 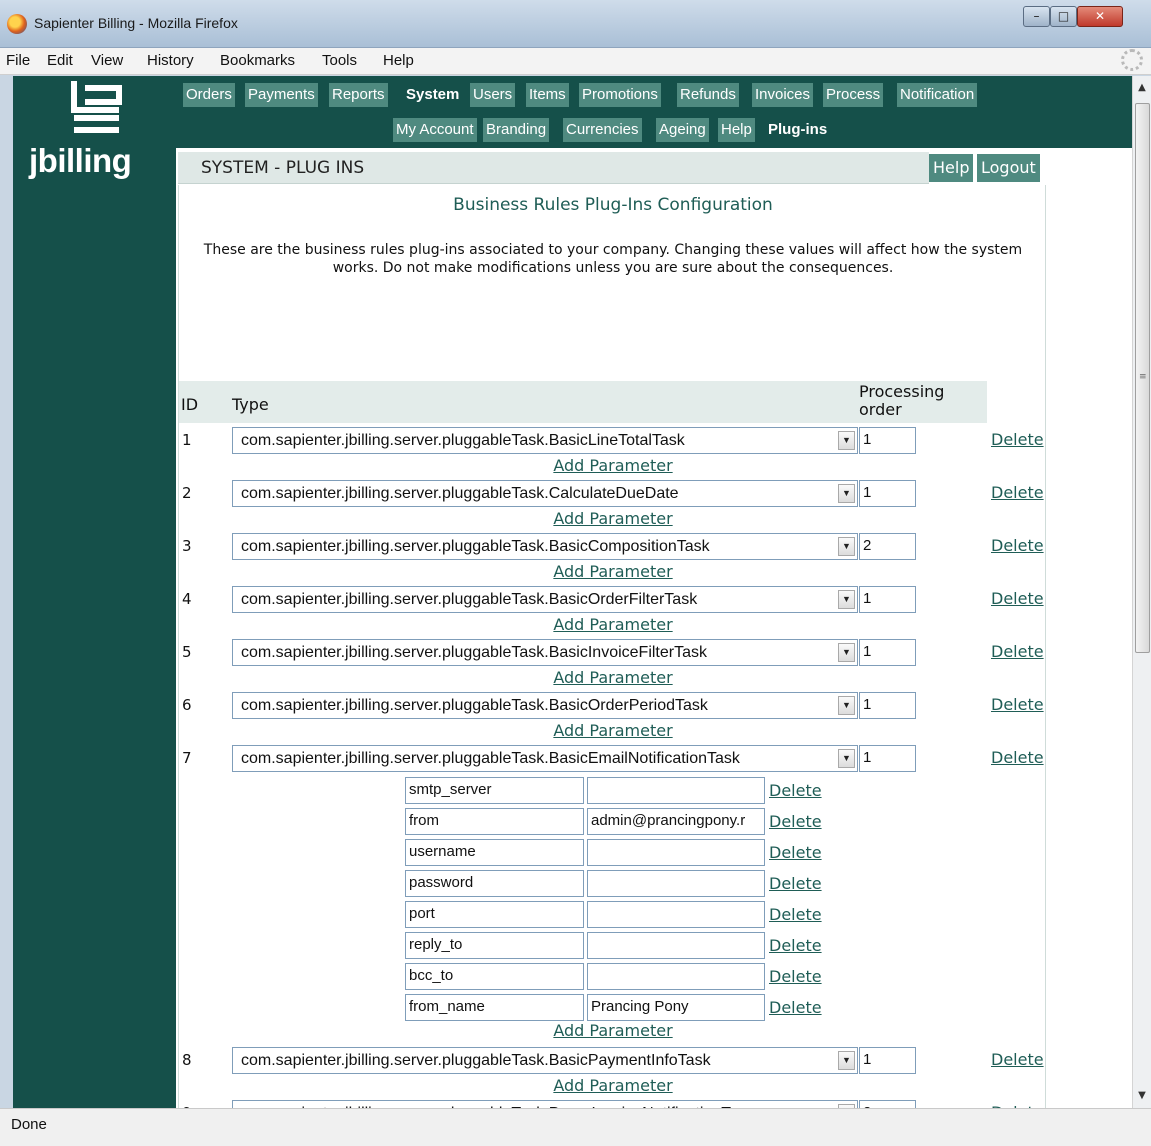 I want to click on header-help-button: Help, so click(x=951, y=168).